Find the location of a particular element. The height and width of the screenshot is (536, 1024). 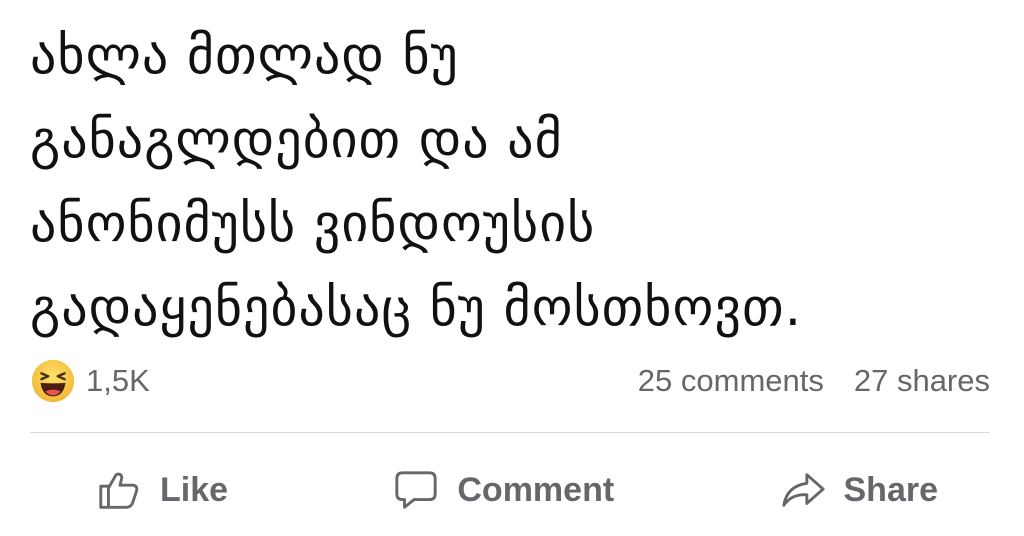

speech-bubble-icon is located at coordinates (416, 490).